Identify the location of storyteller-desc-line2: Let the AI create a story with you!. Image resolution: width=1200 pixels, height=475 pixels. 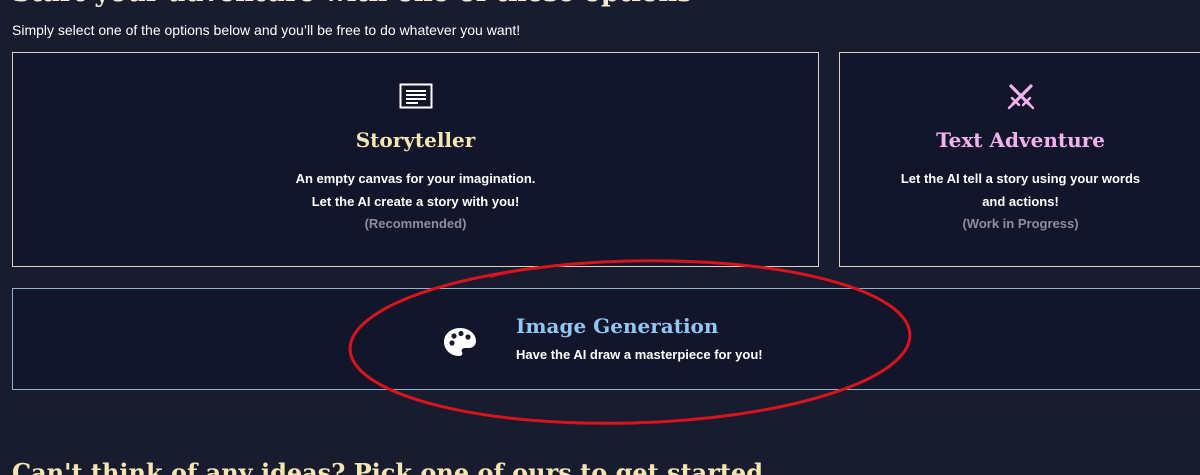
(415, 201).